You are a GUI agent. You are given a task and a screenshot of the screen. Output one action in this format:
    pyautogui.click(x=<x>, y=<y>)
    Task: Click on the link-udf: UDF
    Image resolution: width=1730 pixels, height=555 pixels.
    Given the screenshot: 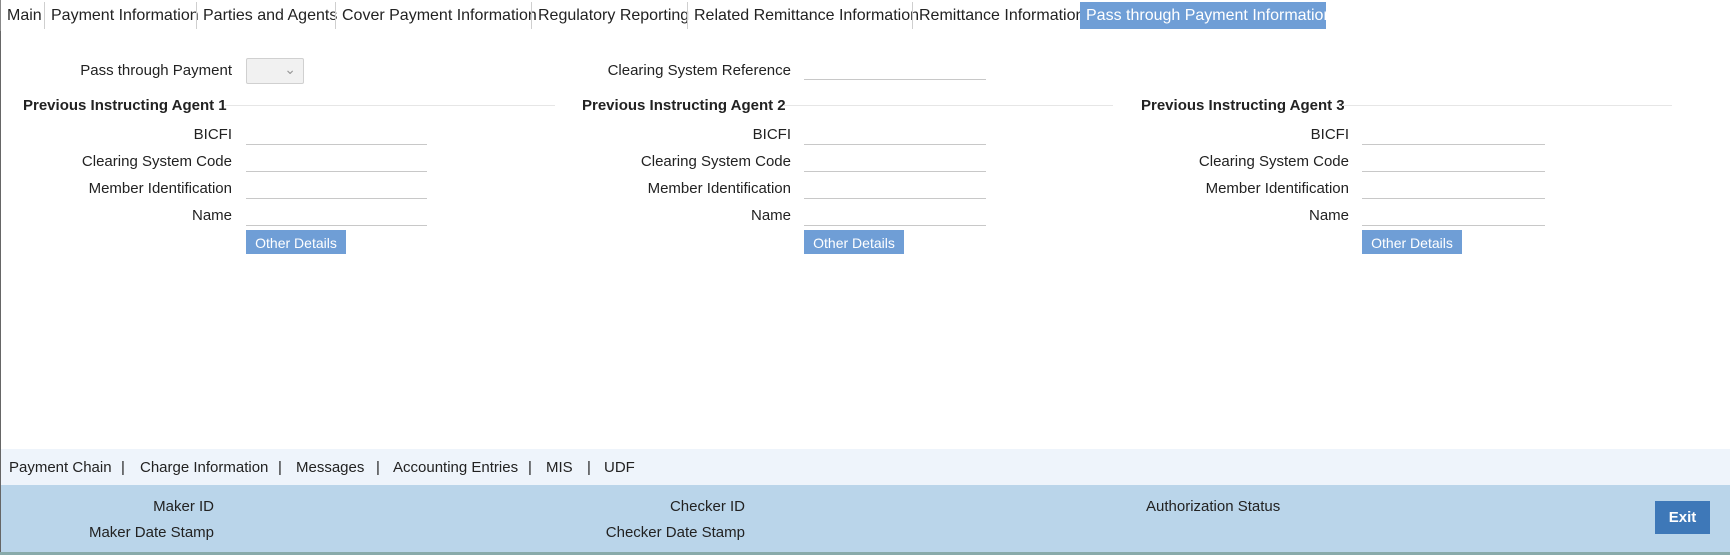 What is the action you would take?
    pyautogui.click(x=619, y=467)
    